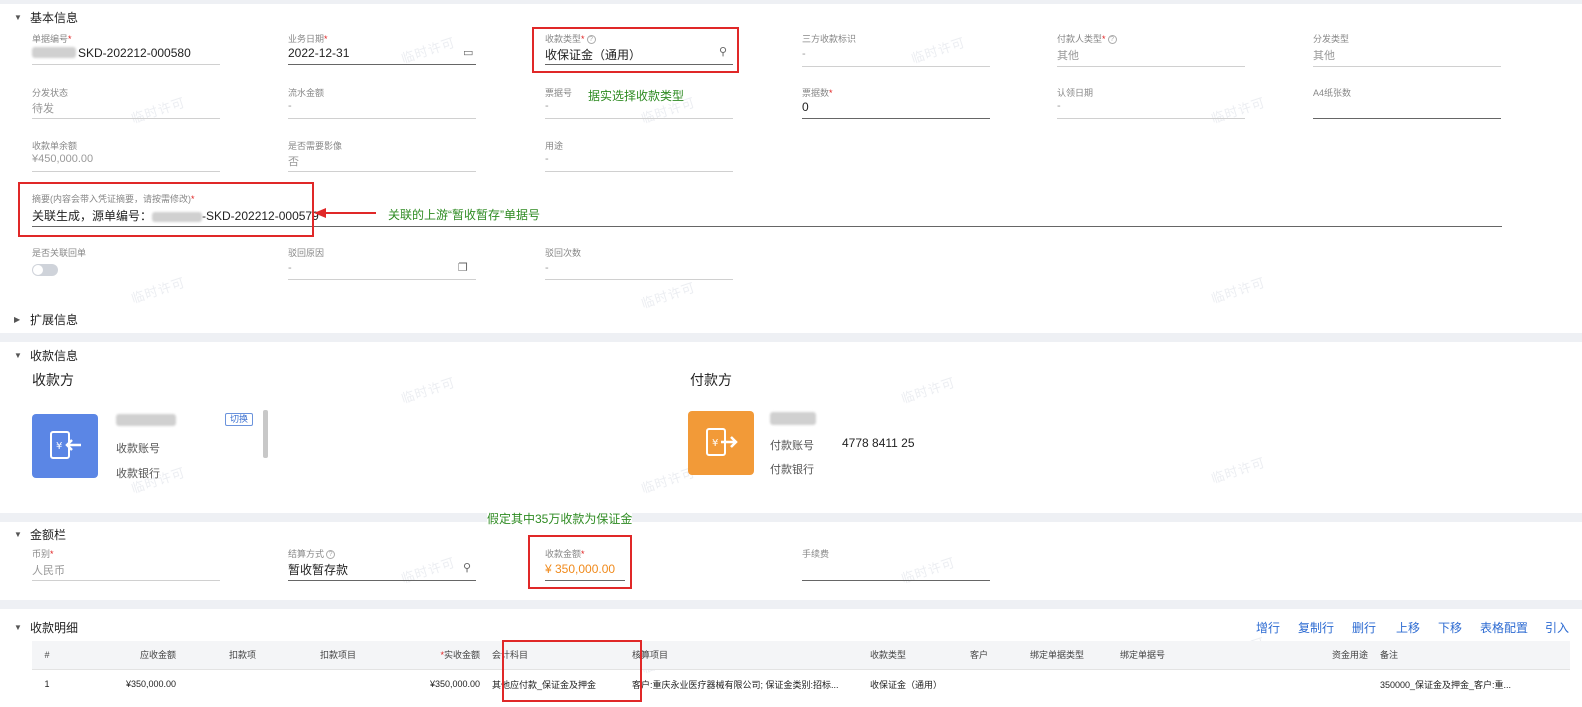  I want to click on payer-type-label: 付款人类型*?, so click(1087, 38).